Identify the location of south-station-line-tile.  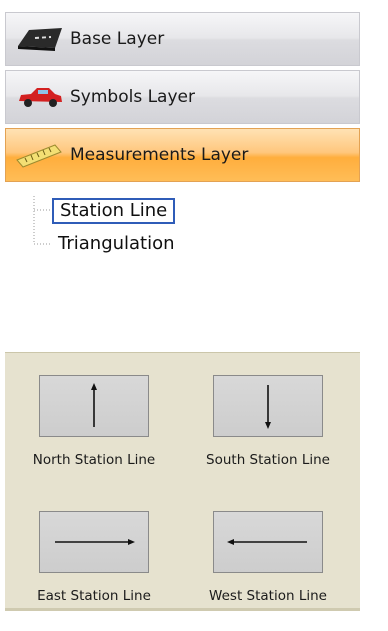
(268, 406).